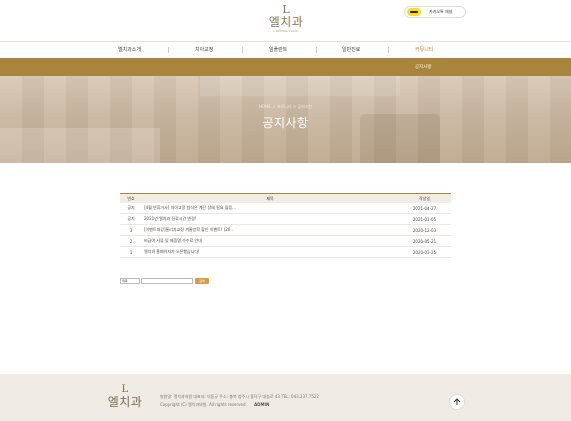  I want to click on logo-subtext: L DENTAL CLINIC, so click(286, 31).